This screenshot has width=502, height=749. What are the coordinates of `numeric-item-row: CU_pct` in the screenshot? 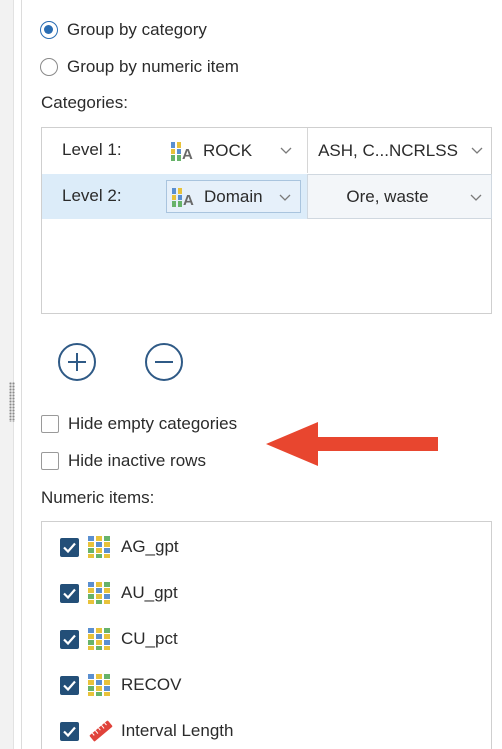 It's located at (119, 639).